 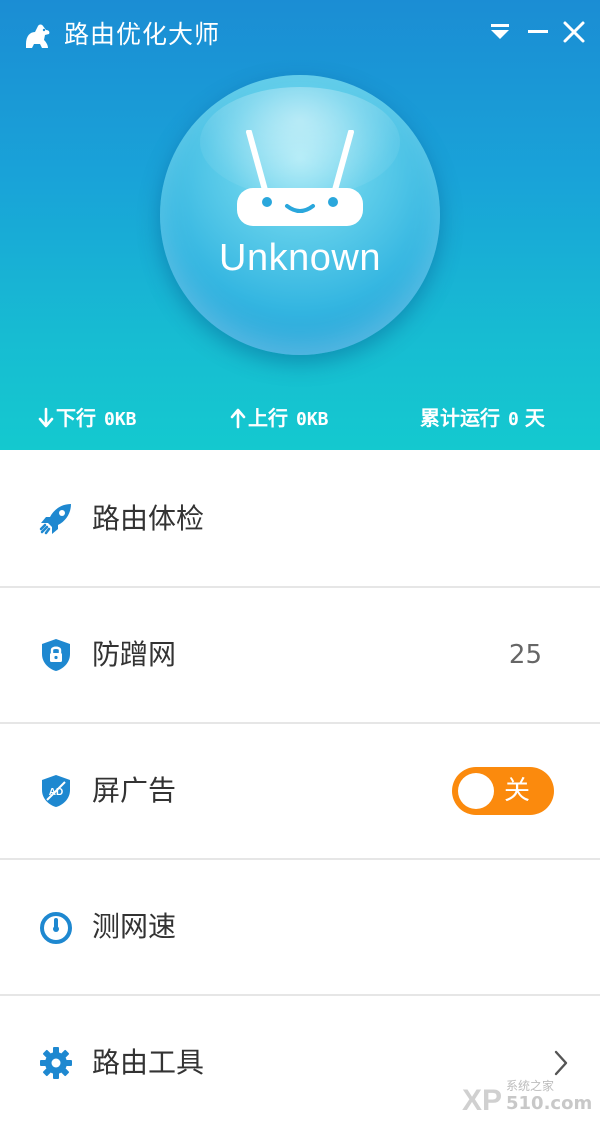 What do you see at coordinates (56, 1063) in the screenshot?
I see `gear-icon` at bounding box center [56, 1063].